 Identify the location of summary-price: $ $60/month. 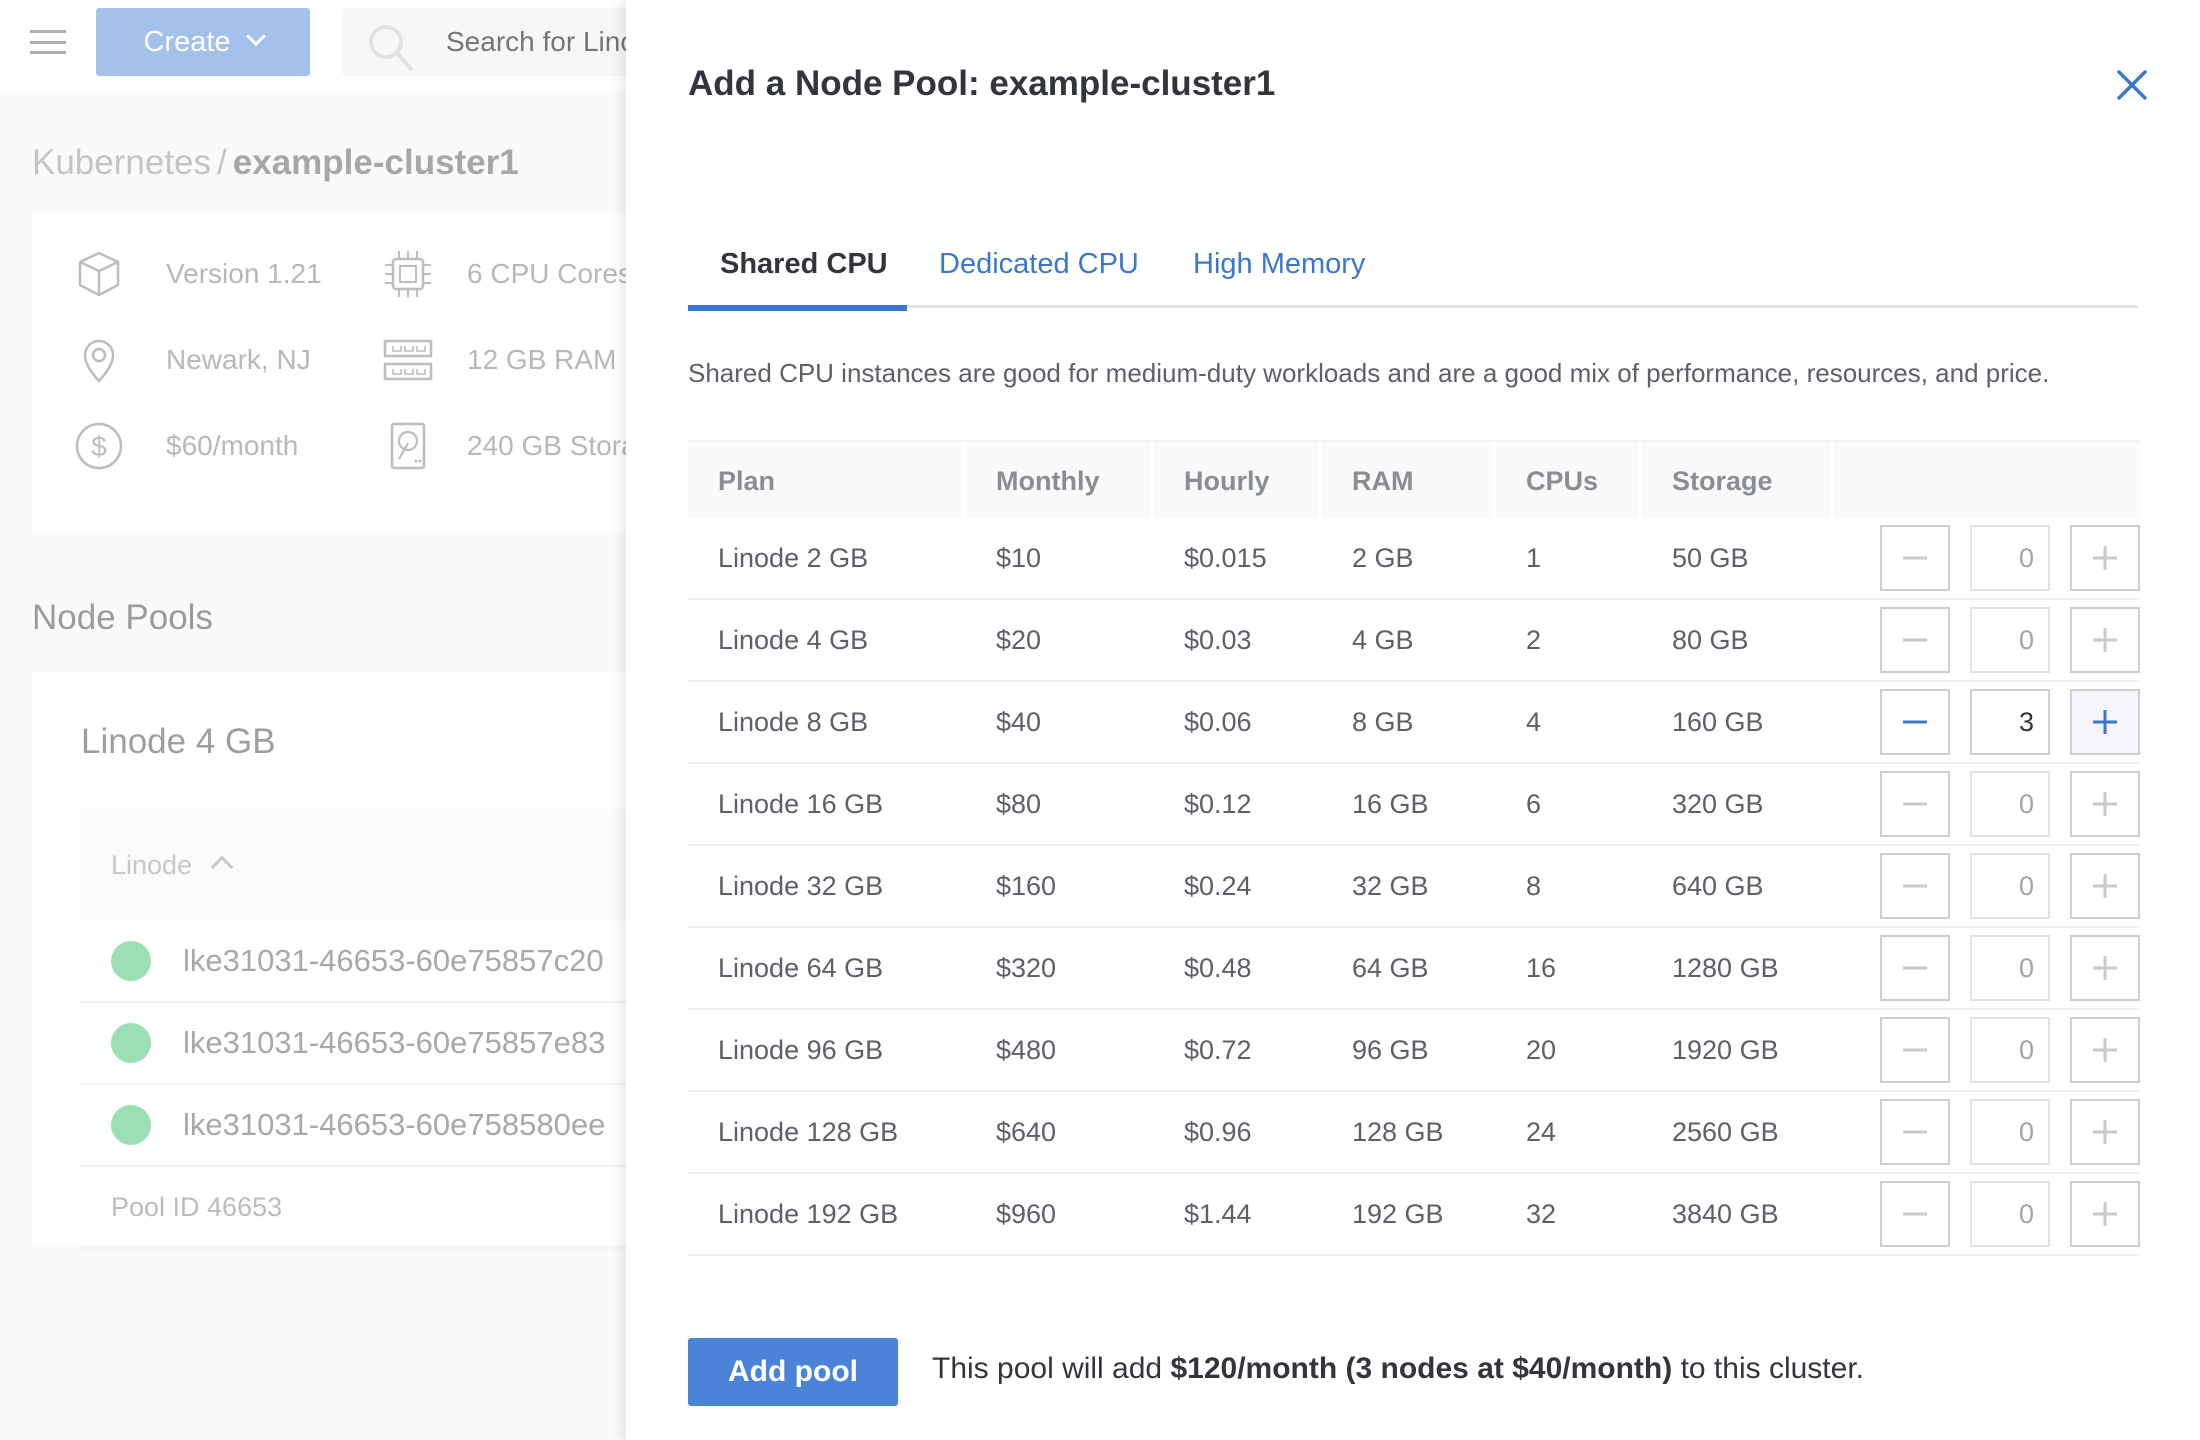
(185, 446).